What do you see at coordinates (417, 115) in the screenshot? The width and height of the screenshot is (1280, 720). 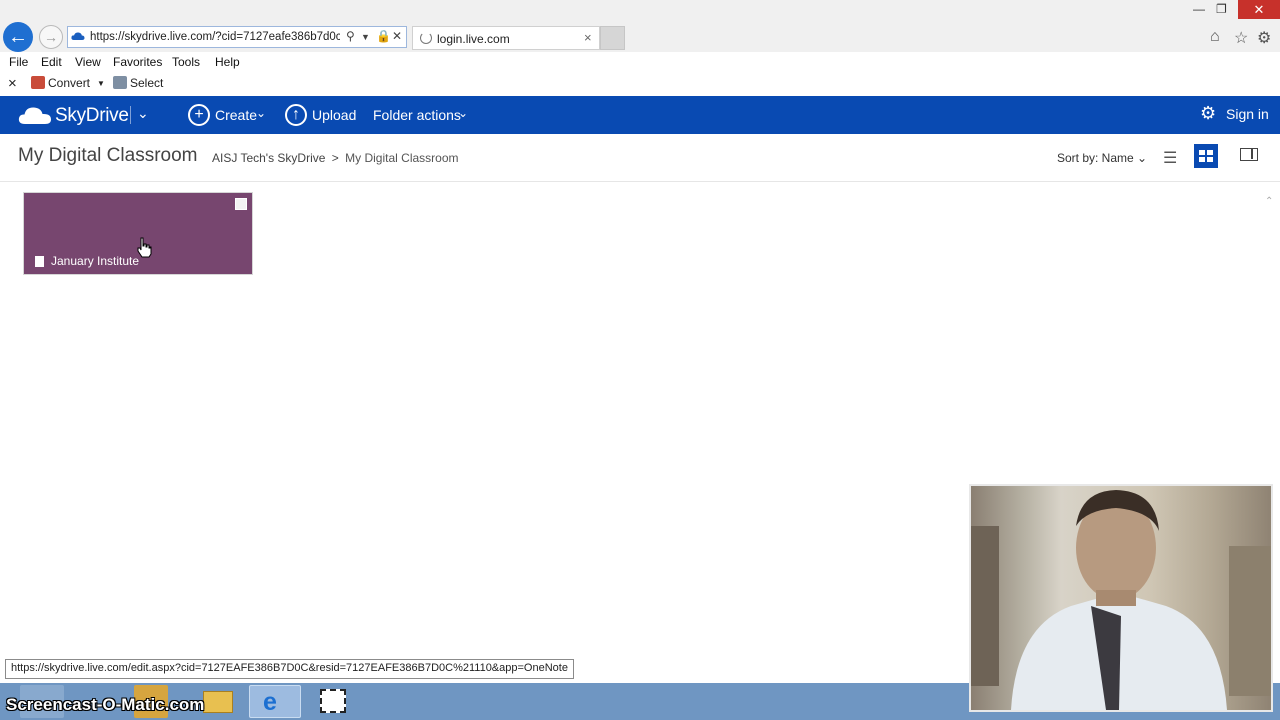 I see `folder-actions-button: Folder actions` at bounding box center [417, 115].